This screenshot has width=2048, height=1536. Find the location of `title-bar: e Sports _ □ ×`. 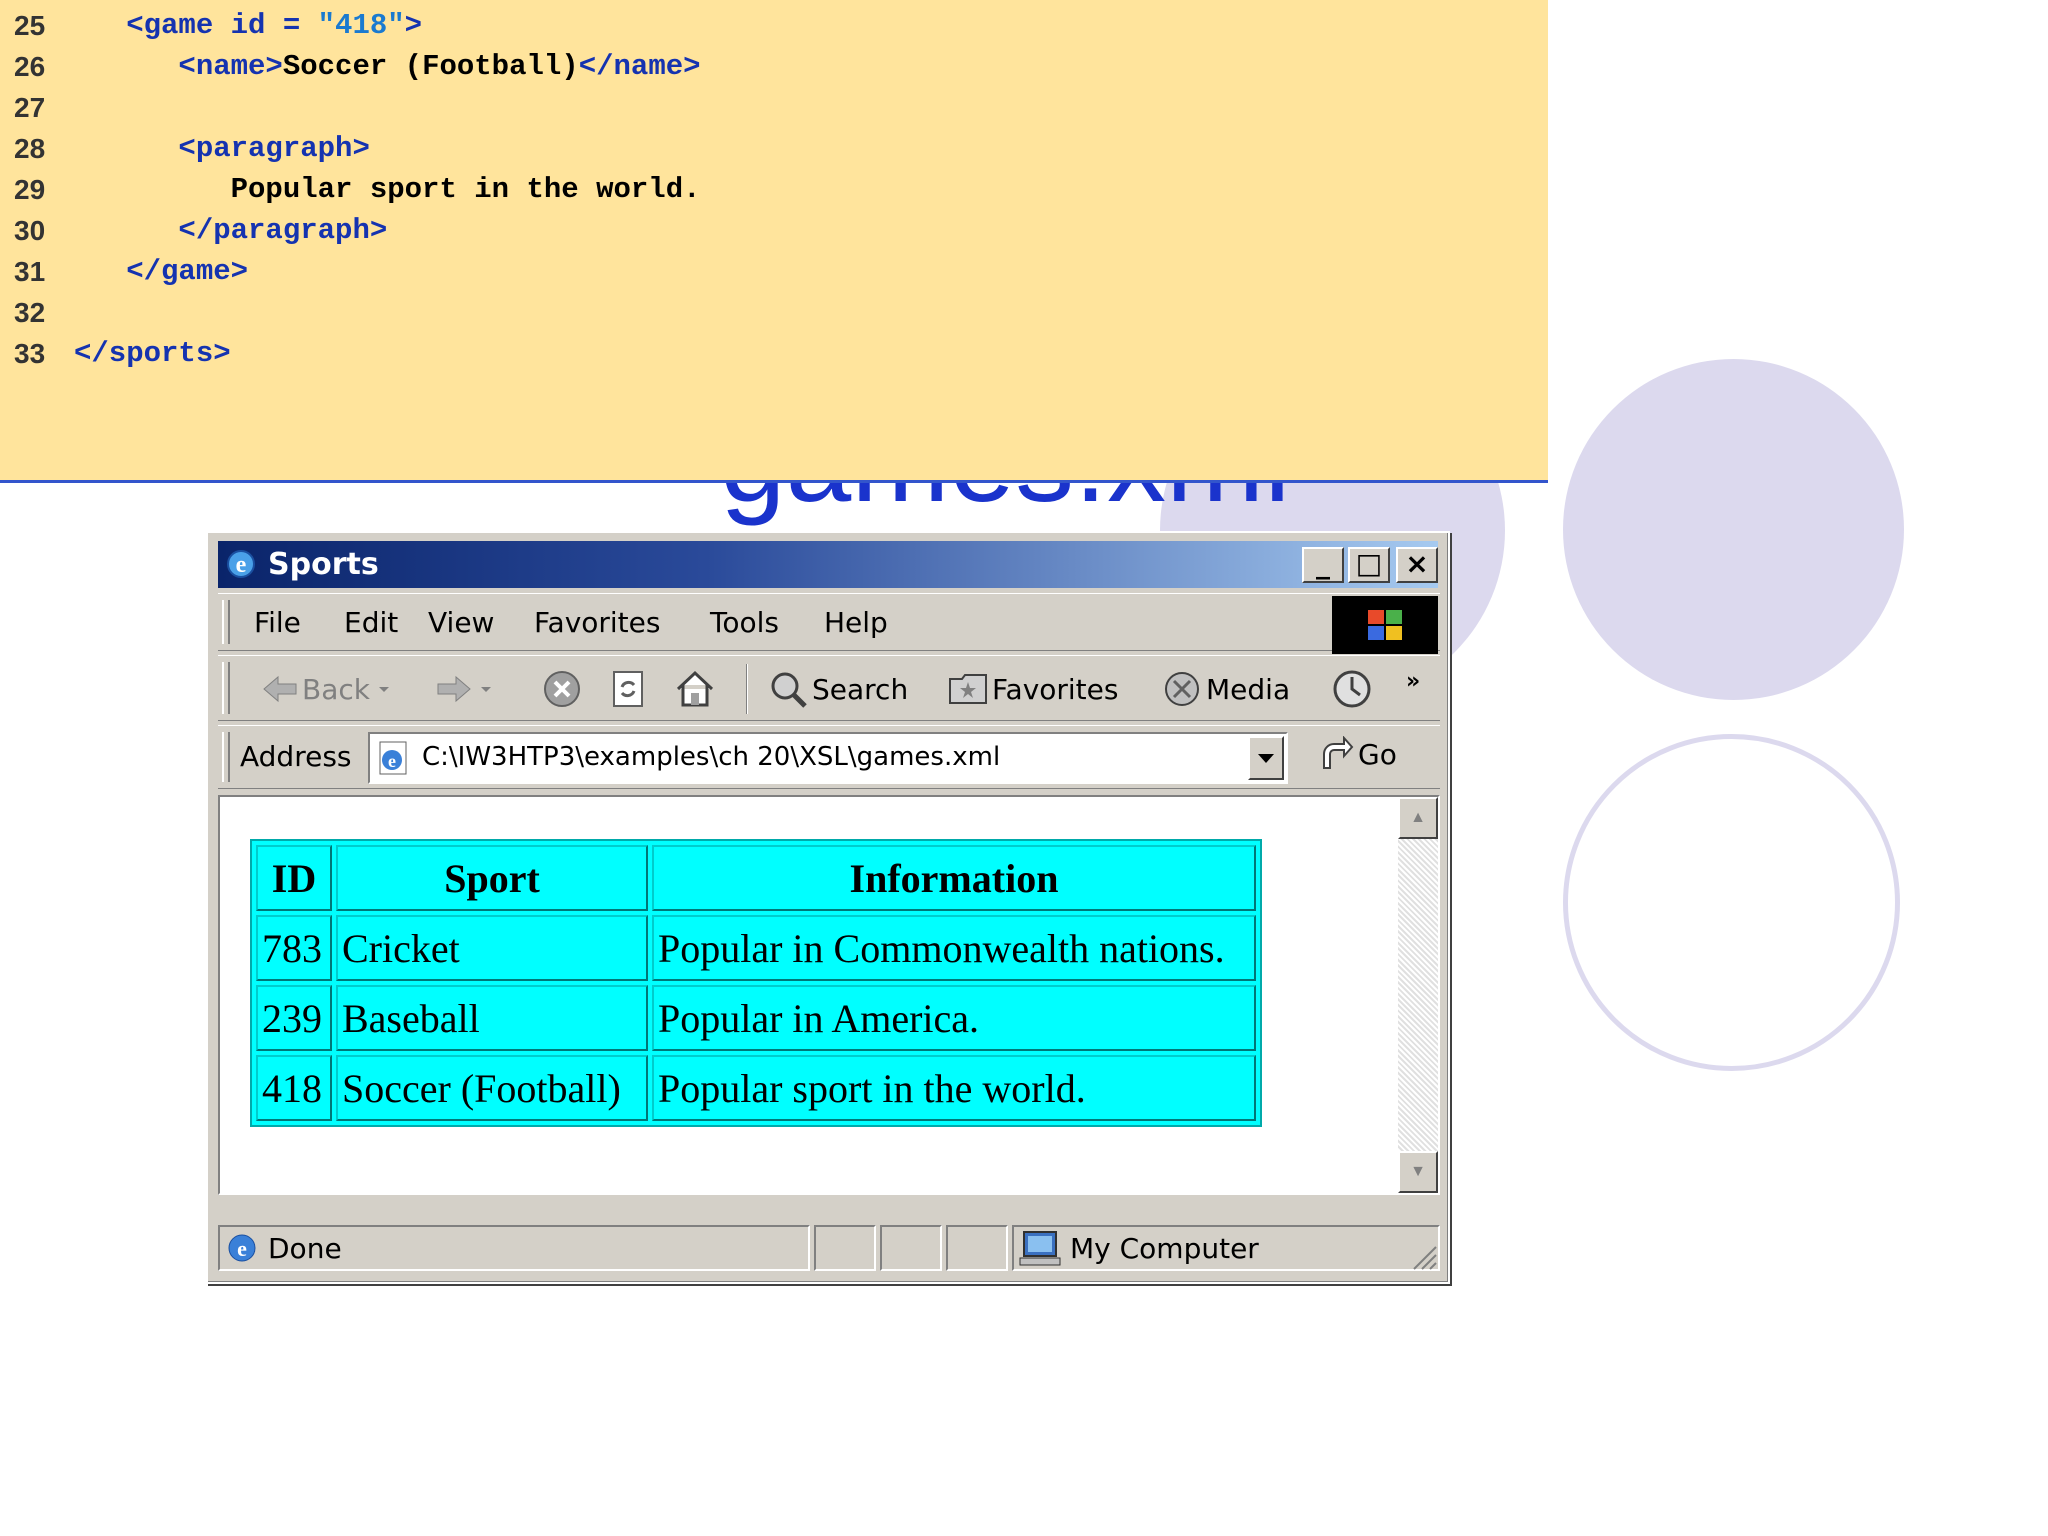

title-bar: e Sports _ □ × is located at coordinates (828, 564).